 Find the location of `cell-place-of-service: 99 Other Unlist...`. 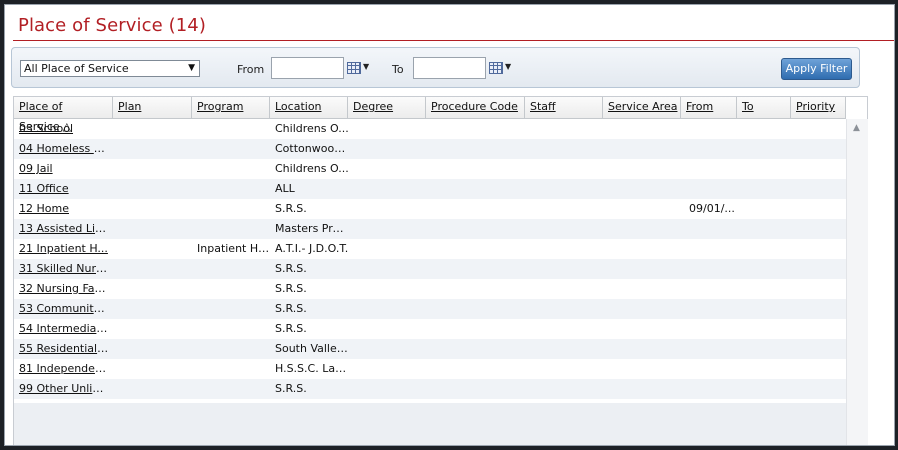

cell-place-of-service: 99 Other Unlist... is located at coordinates (64, 389).